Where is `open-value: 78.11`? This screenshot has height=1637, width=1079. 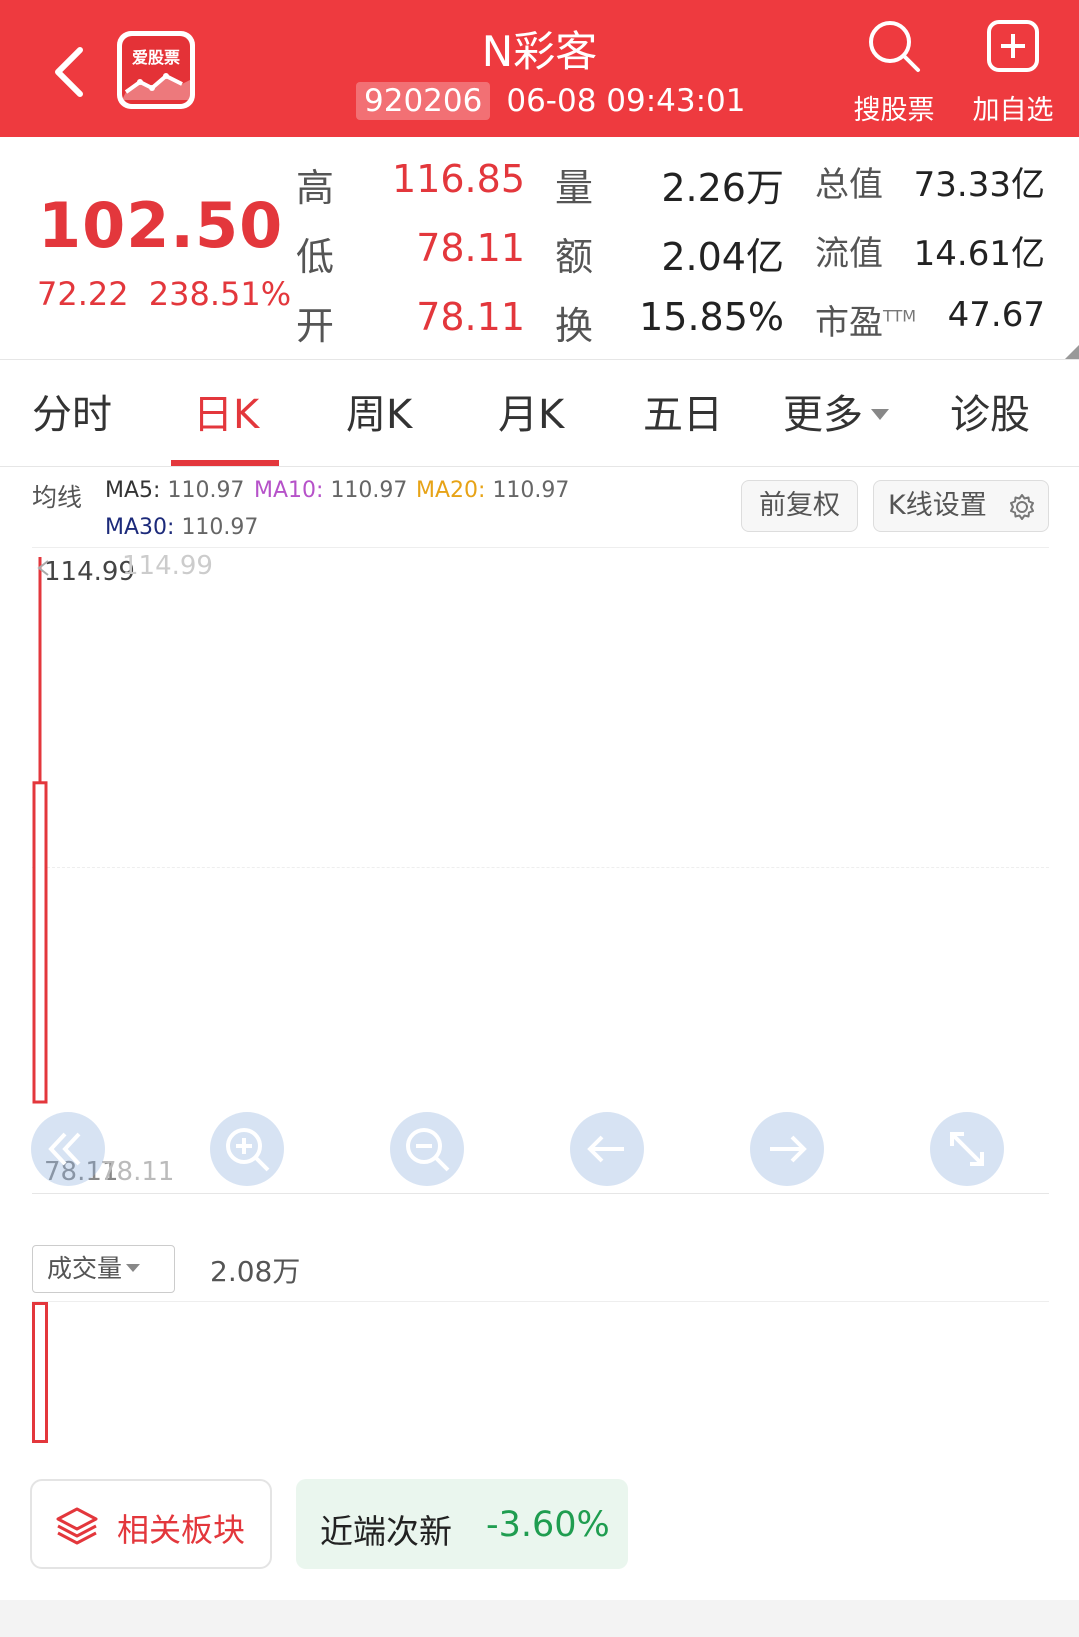 open-value: 78.11 is located at coordinates (470, 317).